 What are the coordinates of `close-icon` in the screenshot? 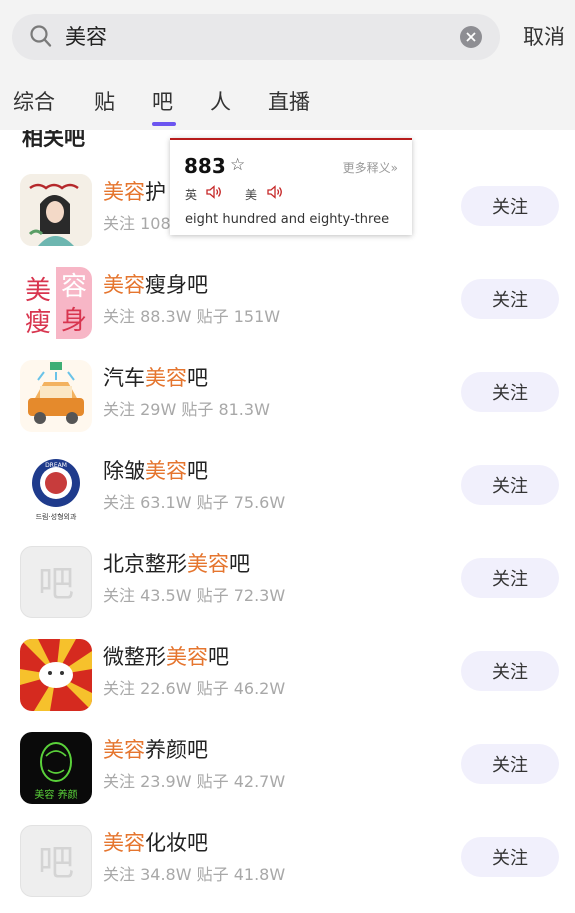 It's located at (471, 37).